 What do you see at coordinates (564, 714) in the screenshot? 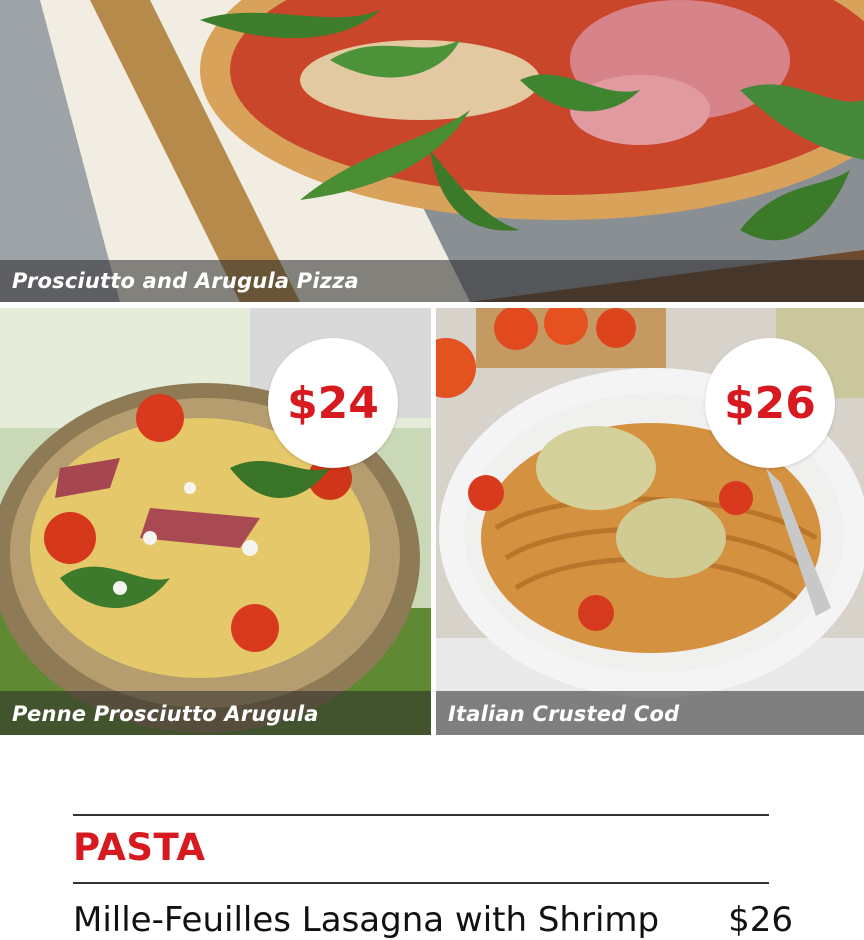
I see `dish-caption: Italian Crusted Cod` at bounding box center [564, 714].